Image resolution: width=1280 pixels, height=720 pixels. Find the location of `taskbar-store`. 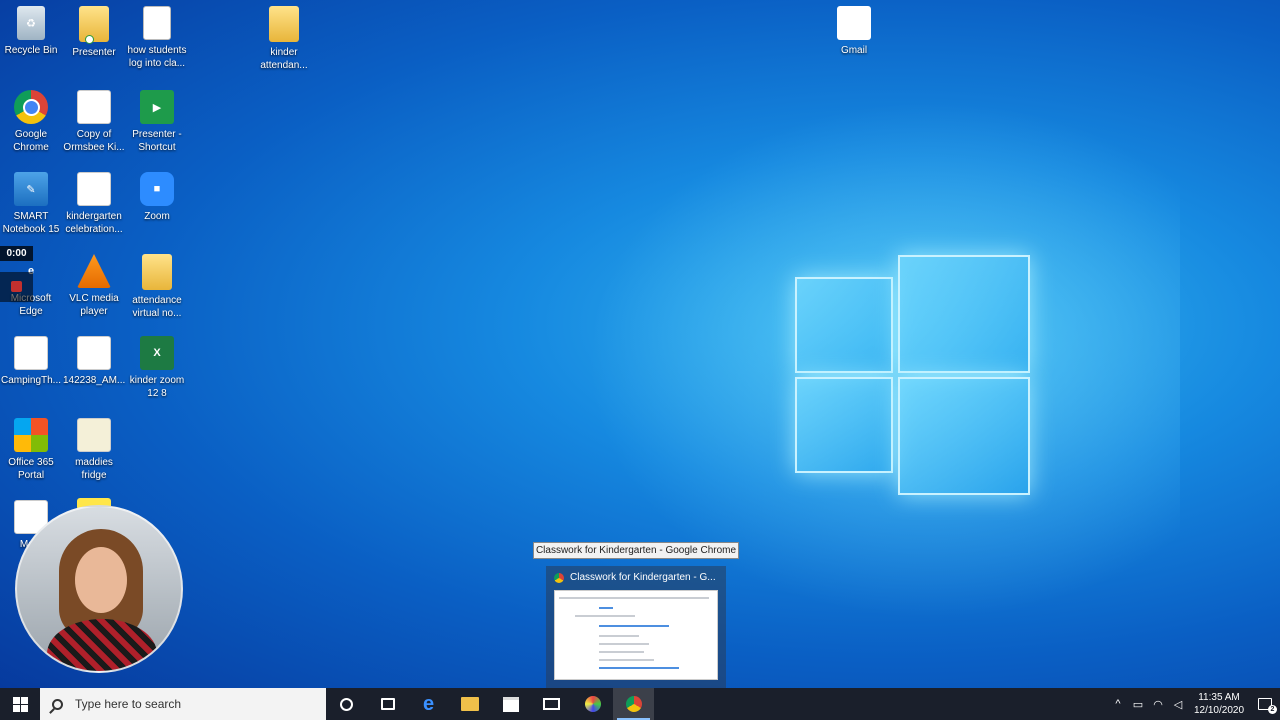

taskbar-store is located at coordinates (510, 704).